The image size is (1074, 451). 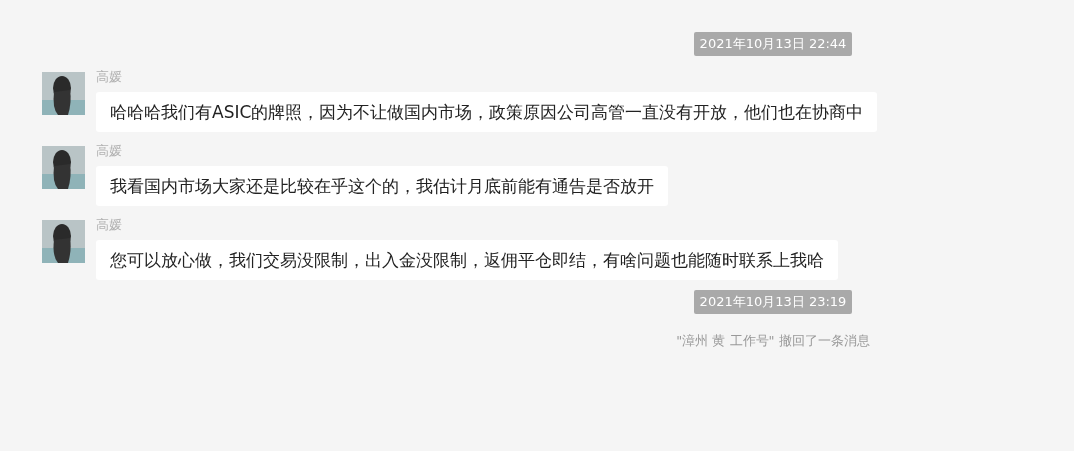 I want to click on message-bubble: 我看国内市场大家还是比较在乎这个的，我估计月底前能有通告是否放开, so click(x=382, y=186).